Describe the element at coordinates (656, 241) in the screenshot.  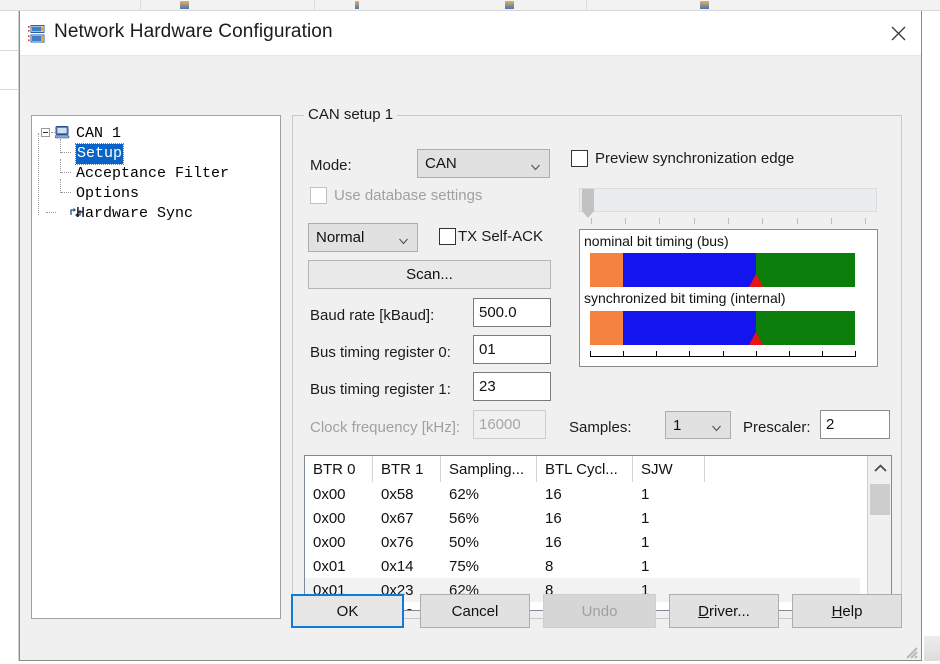
I see `nominal-bit-timing-caption: nominal bit timing (bus)` at that location.